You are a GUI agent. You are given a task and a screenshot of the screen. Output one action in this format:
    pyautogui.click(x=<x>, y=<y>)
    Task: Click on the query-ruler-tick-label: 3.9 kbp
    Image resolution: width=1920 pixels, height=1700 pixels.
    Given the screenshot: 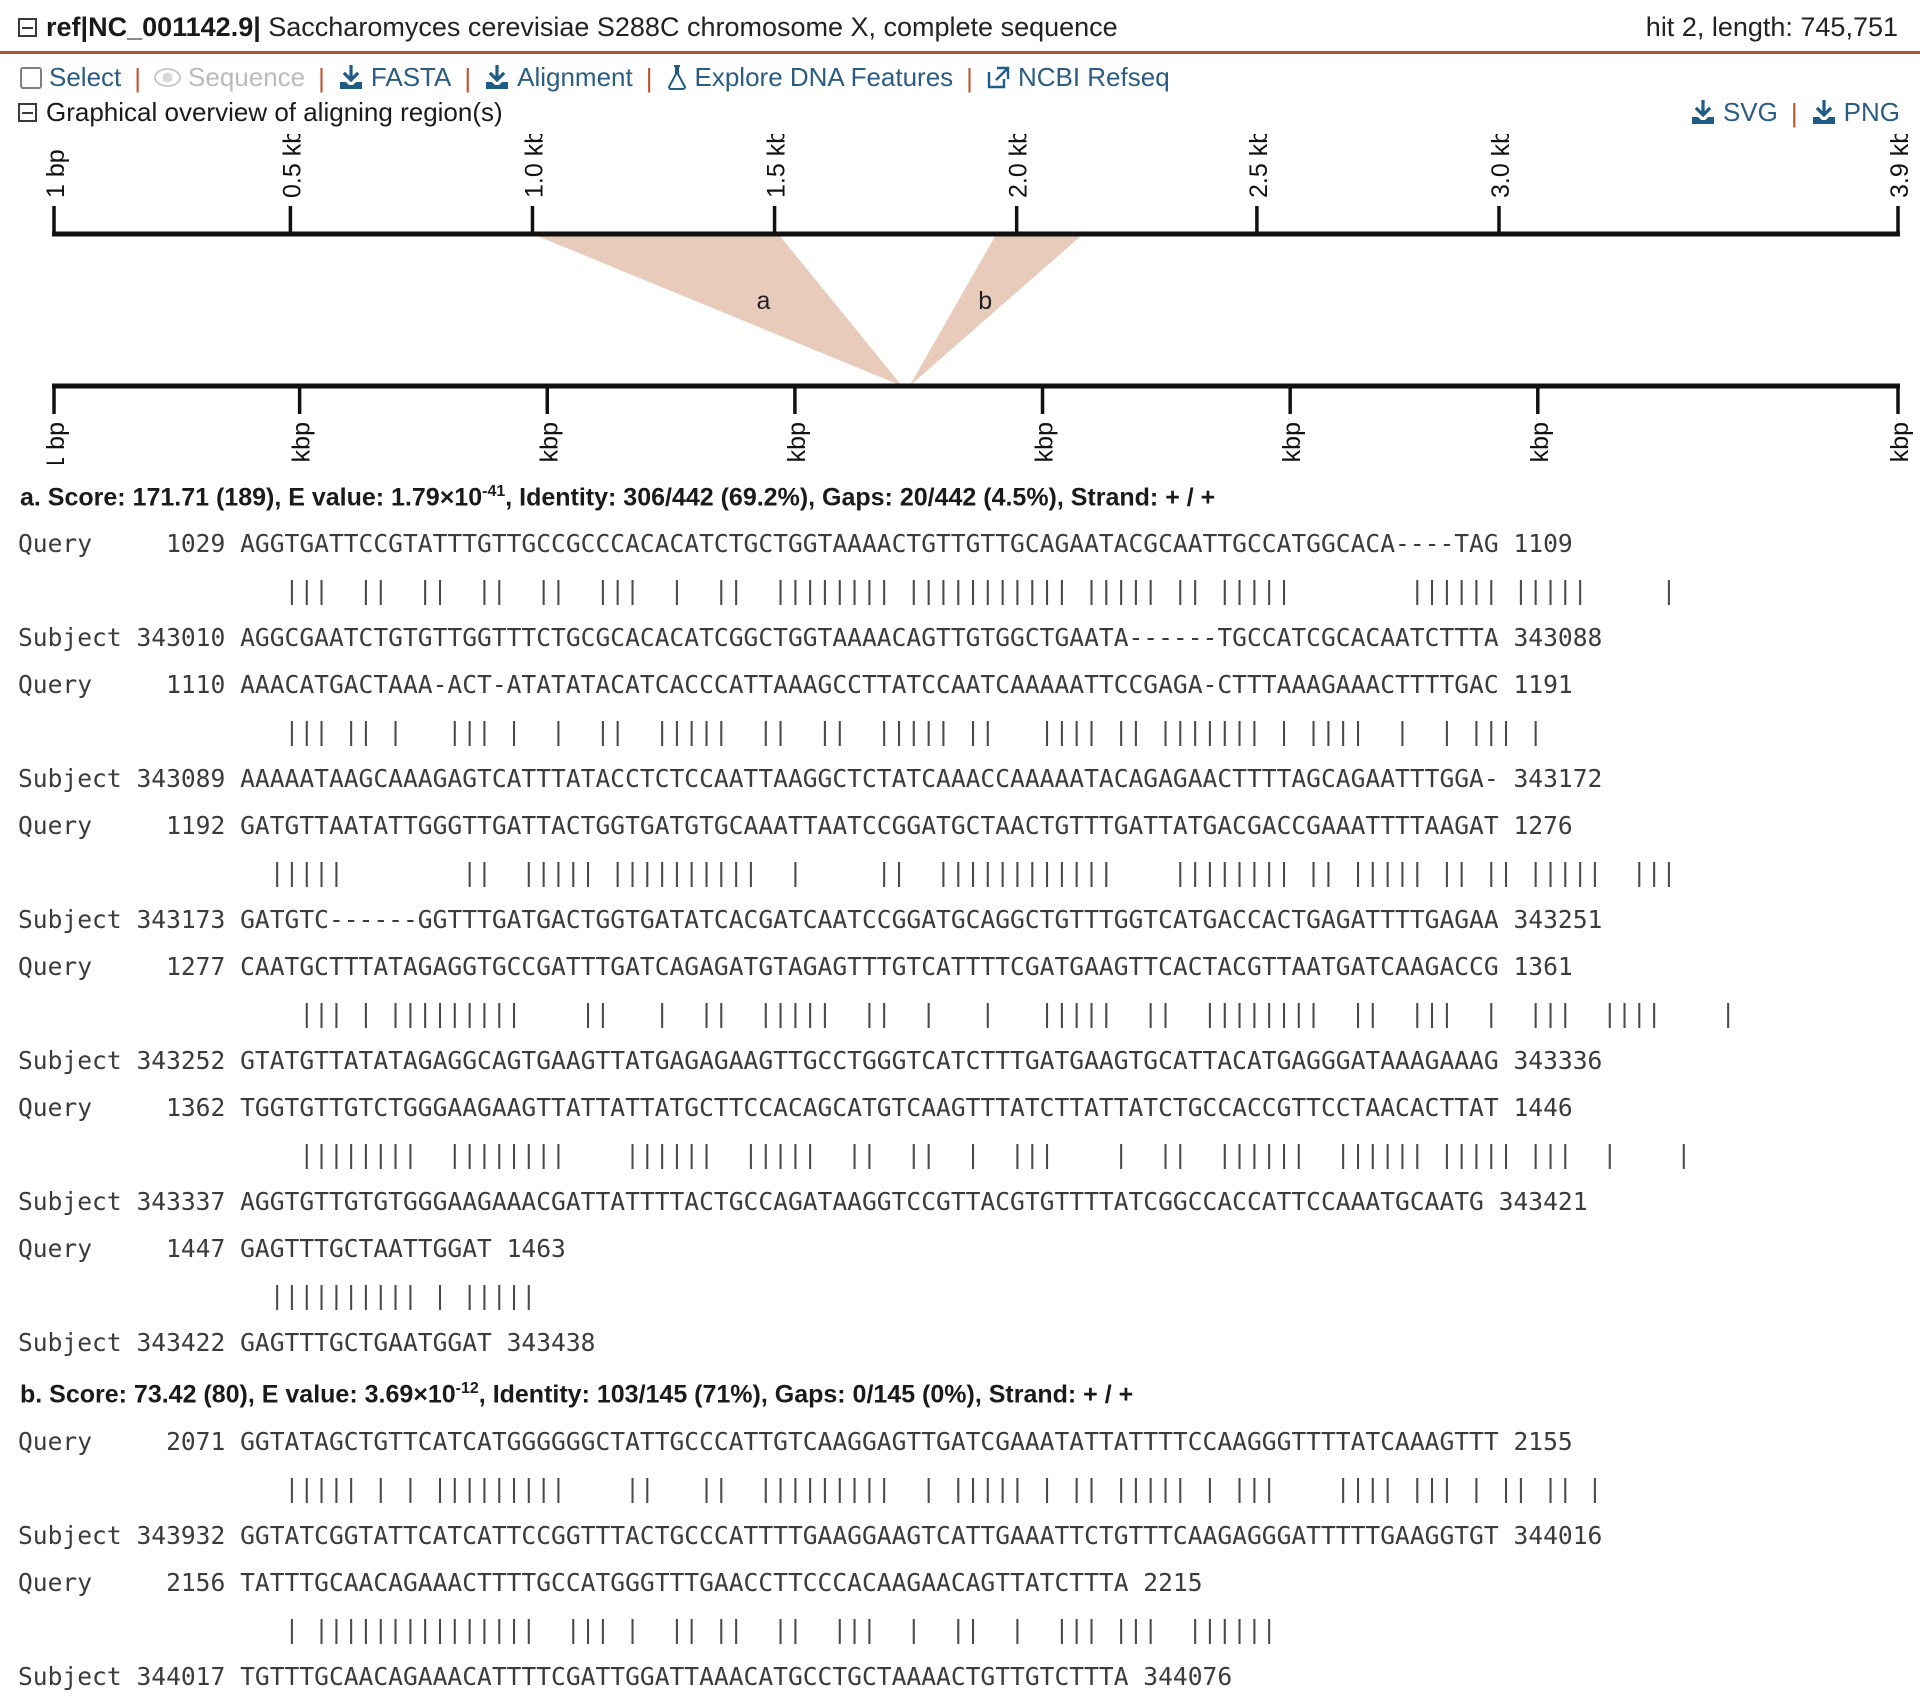 What is the action you would take?
    pyautogui.click(x=1900, y=166)
    